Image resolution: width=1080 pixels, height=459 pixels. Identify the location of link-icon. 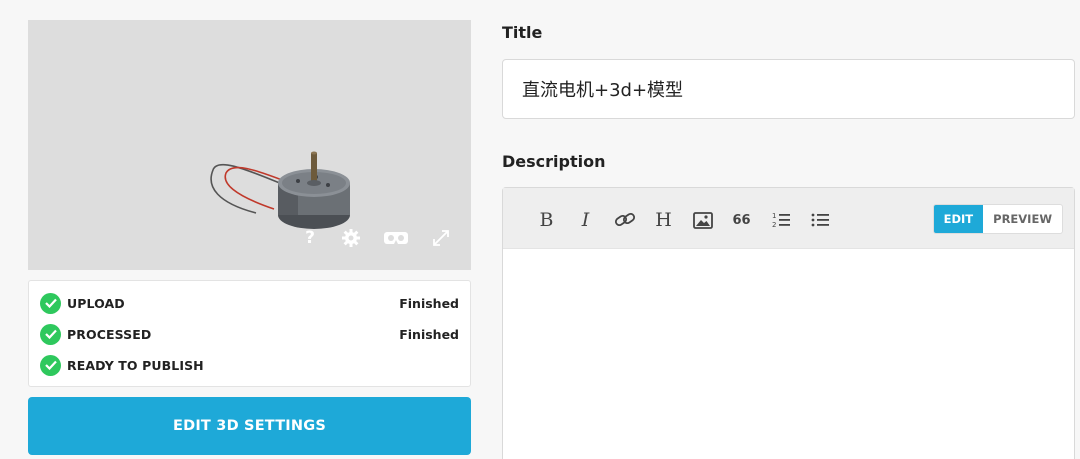
(624, 220).